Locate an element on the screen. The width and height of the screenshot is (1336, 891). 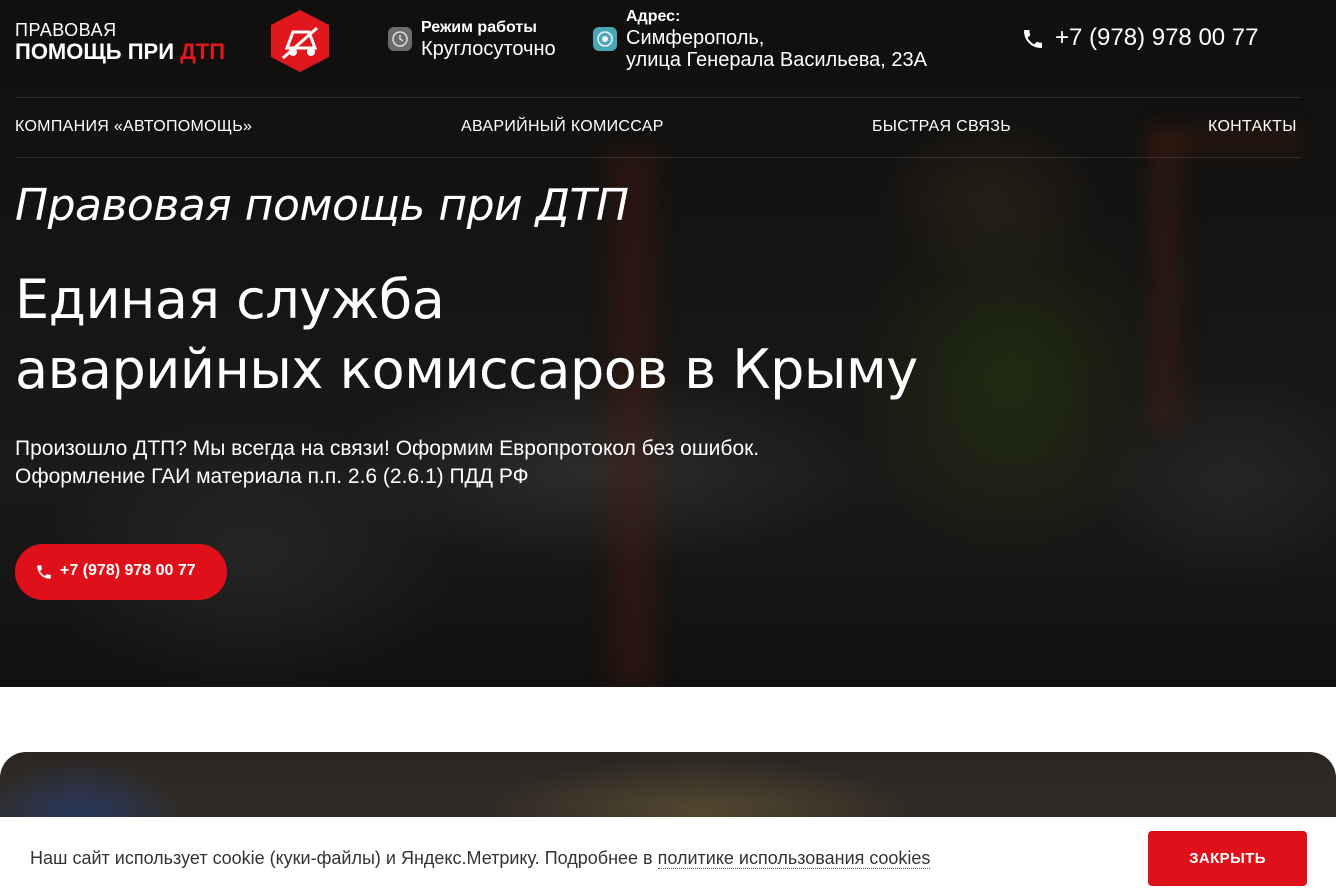
call-button-label: +7 (978) 978 00 77 is located at coordinates (128, 570).